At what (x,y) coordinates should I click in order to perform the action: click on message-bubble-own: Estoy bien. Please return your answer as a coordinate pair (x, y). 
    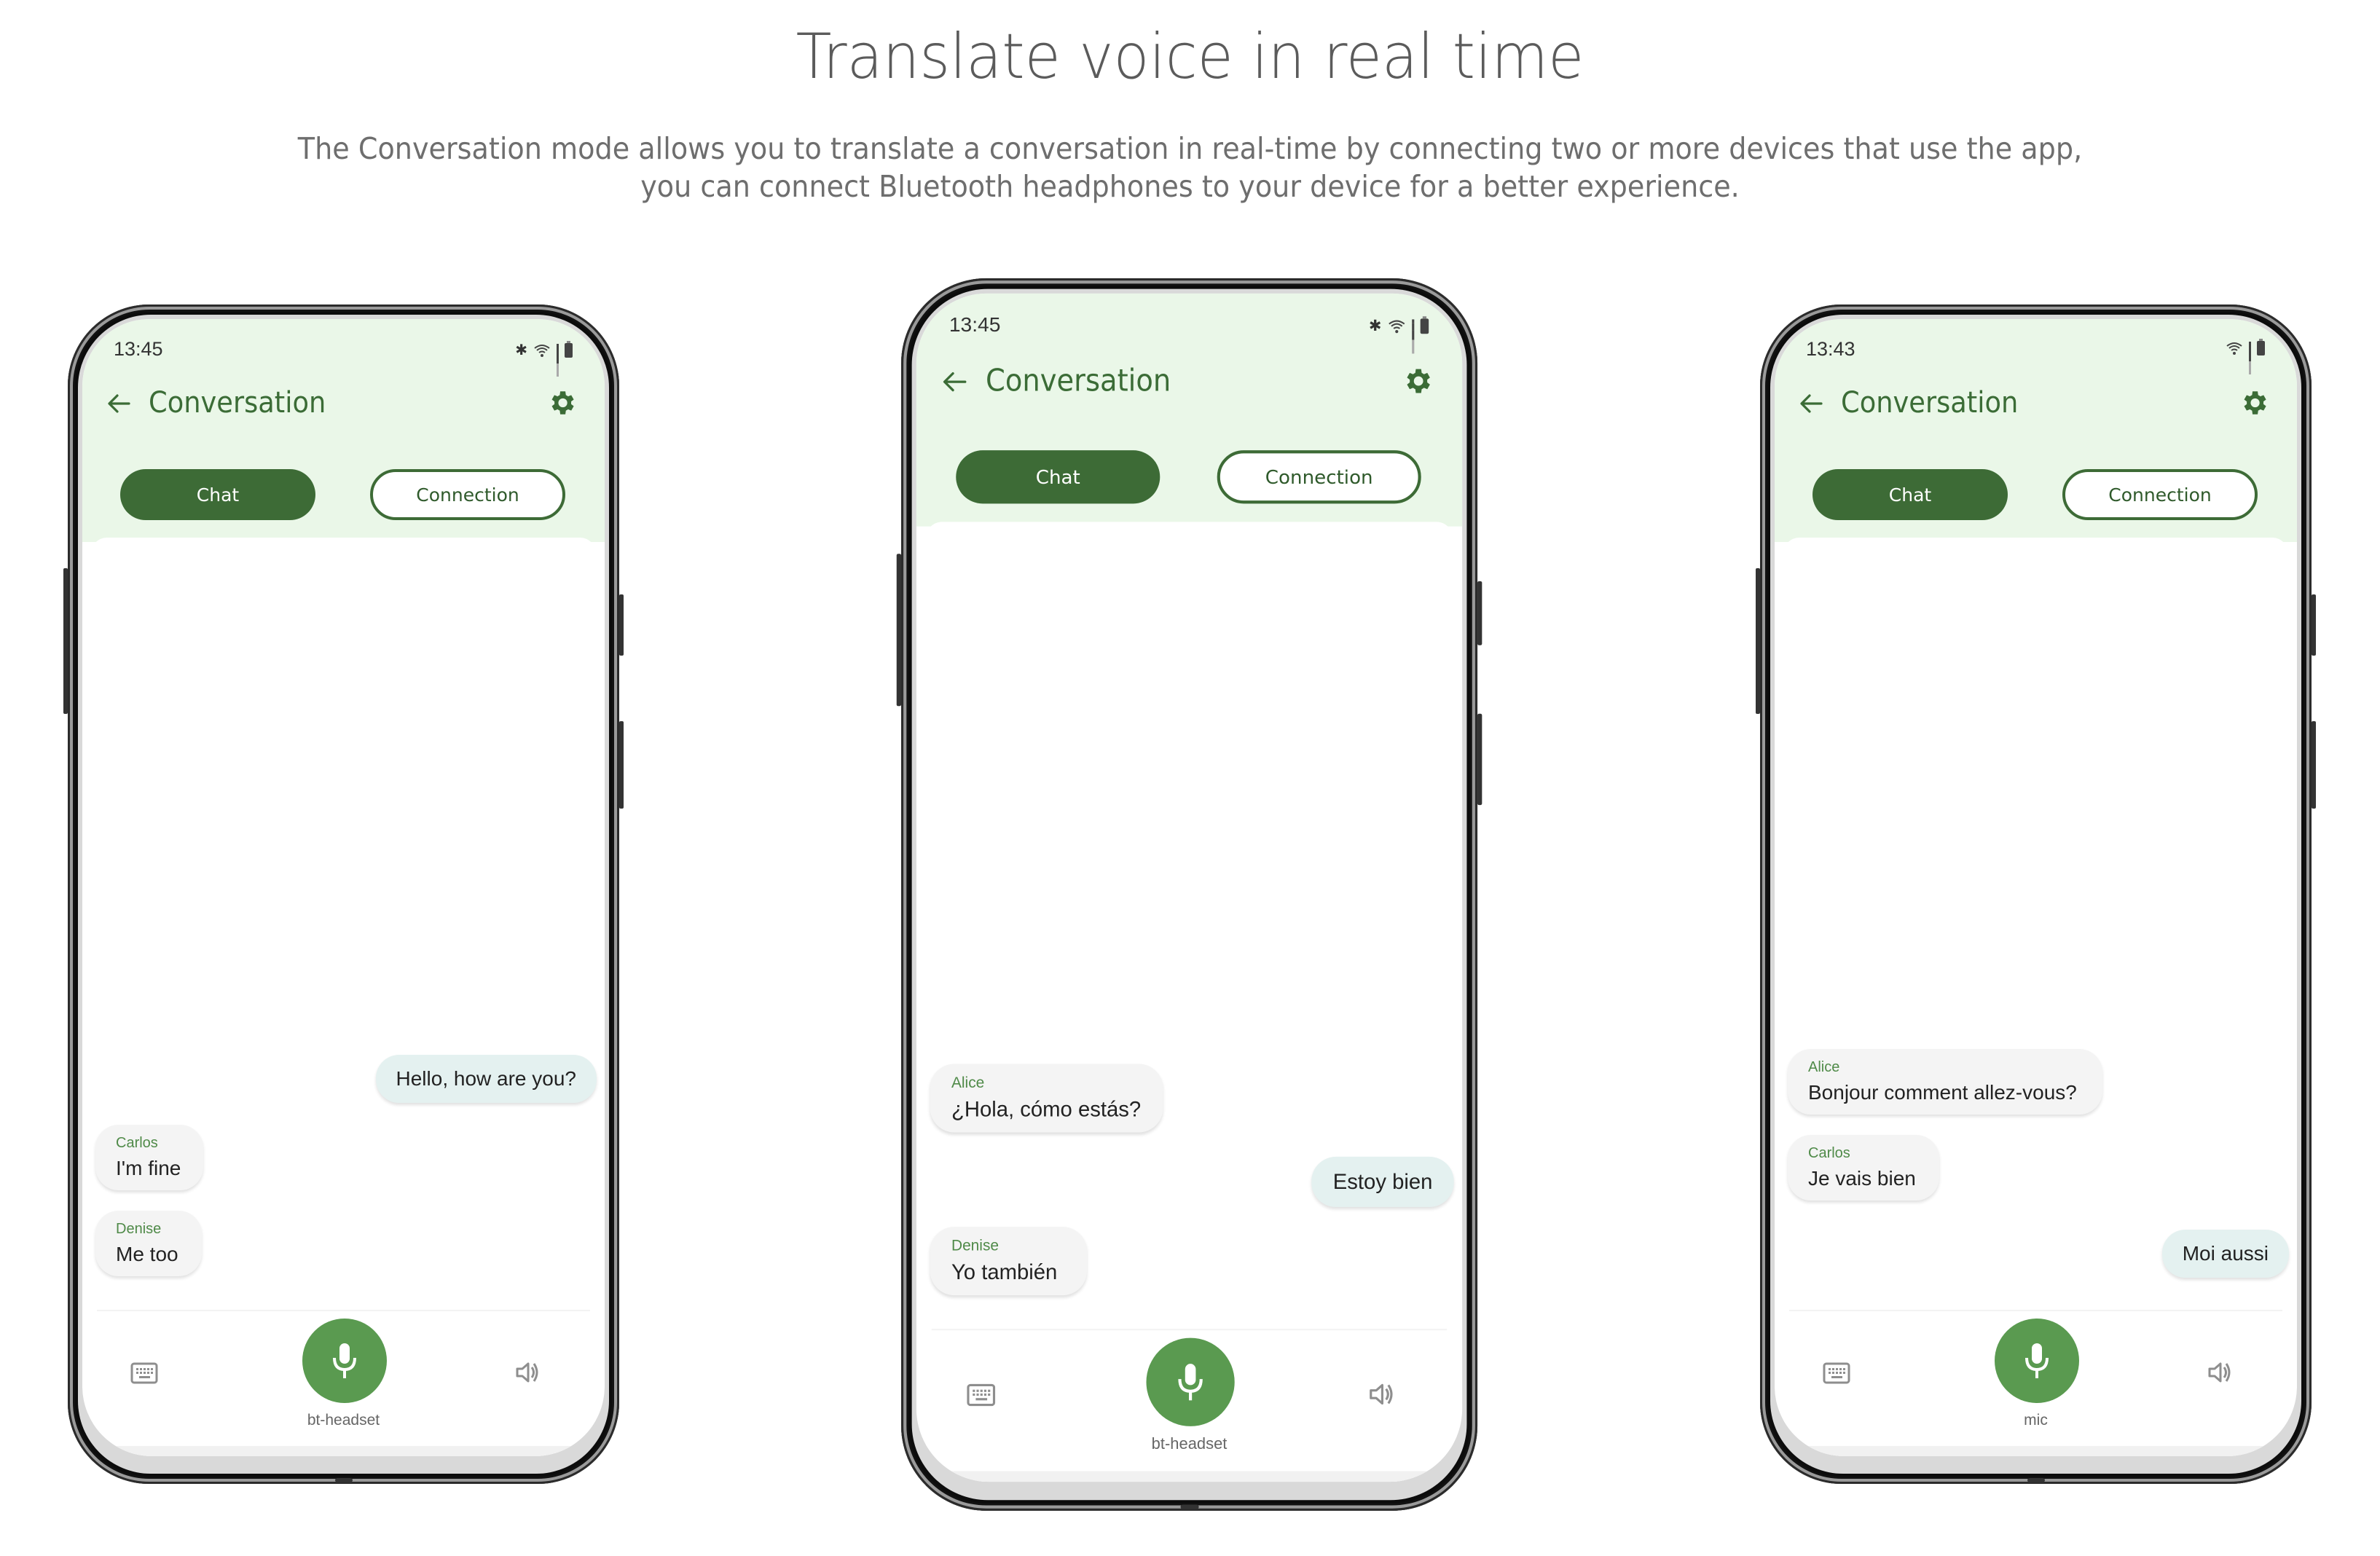
    Looking at the image, I should click on (1383, 1181).